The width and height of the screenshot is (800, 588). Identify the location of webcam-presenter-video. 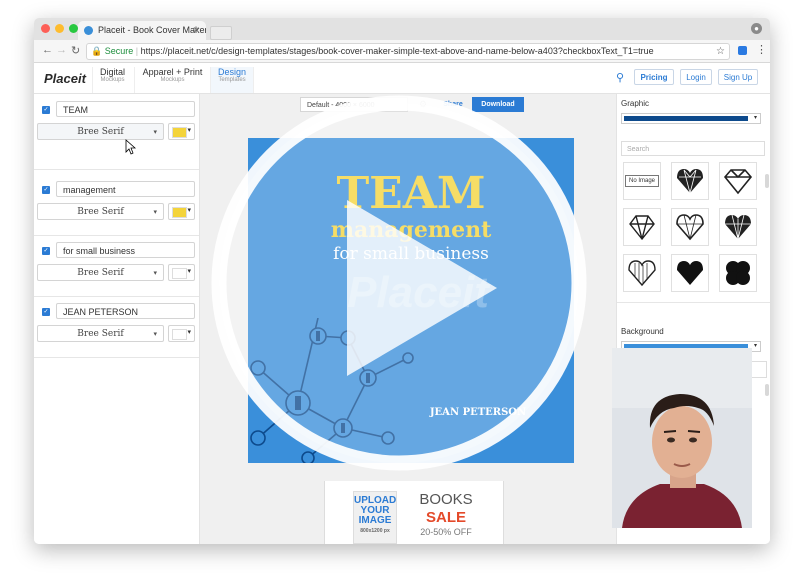
(682, 438).